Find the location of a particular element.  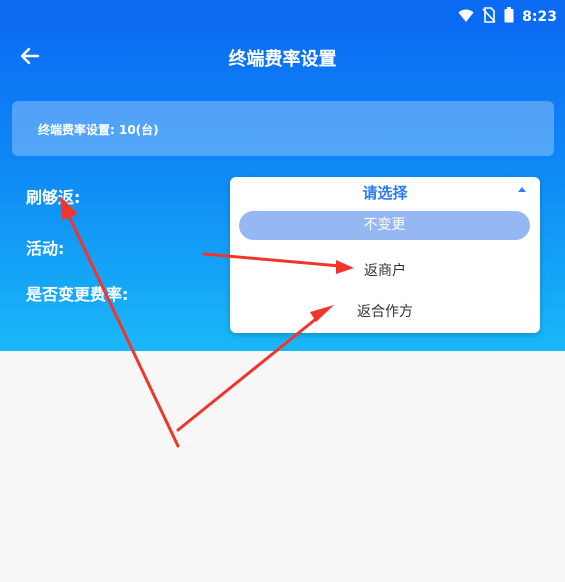

dropdown-option-no-change: 不变更 is located at coordinates (384, 225).